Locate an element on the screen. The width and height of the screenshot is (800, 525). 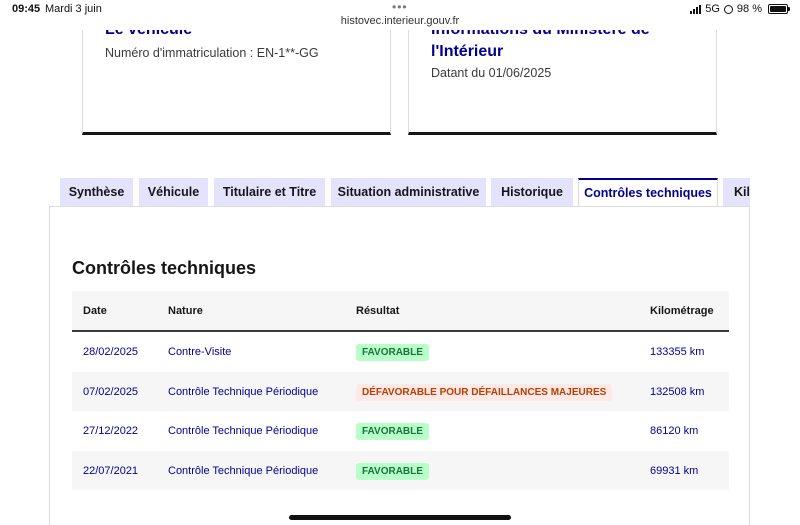
tab-vehicule: Véhicule is located at coordinates (173, 192).